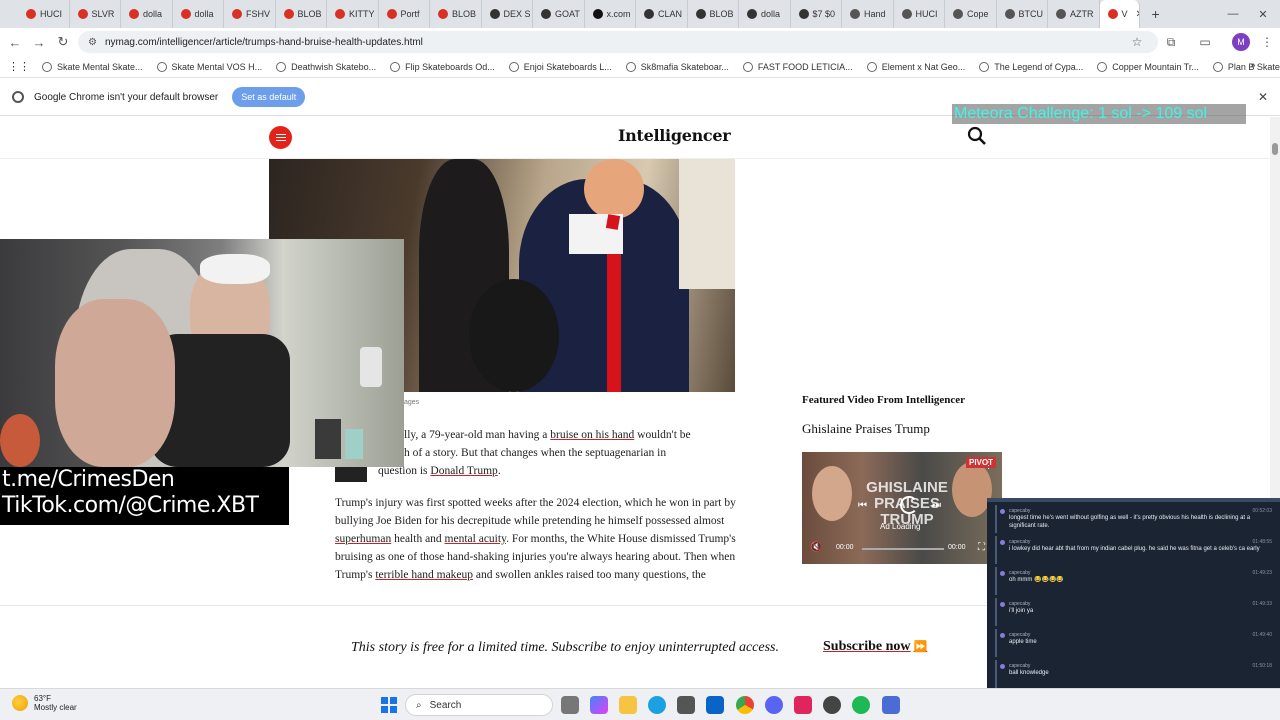 The image size is (1280, 720). What do you see at coordinates (657, 705) in the screenshot?
I see `edge-icon` at bounding box center [657, 705].